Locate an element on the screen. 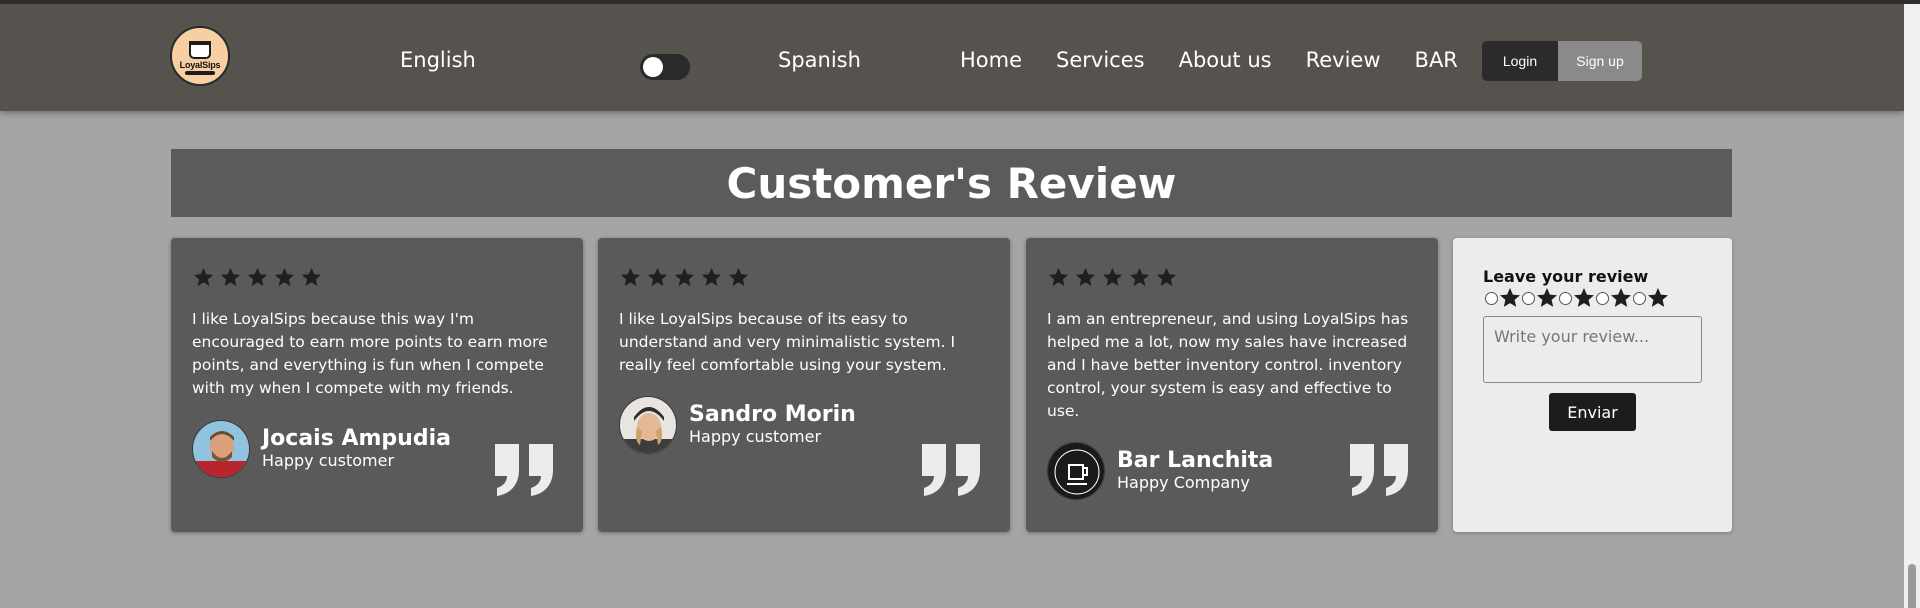 The height and width of the screenshot is (608, 1920). reviewer-name: Jocais Ampudia is located at coordinates (356, 438).